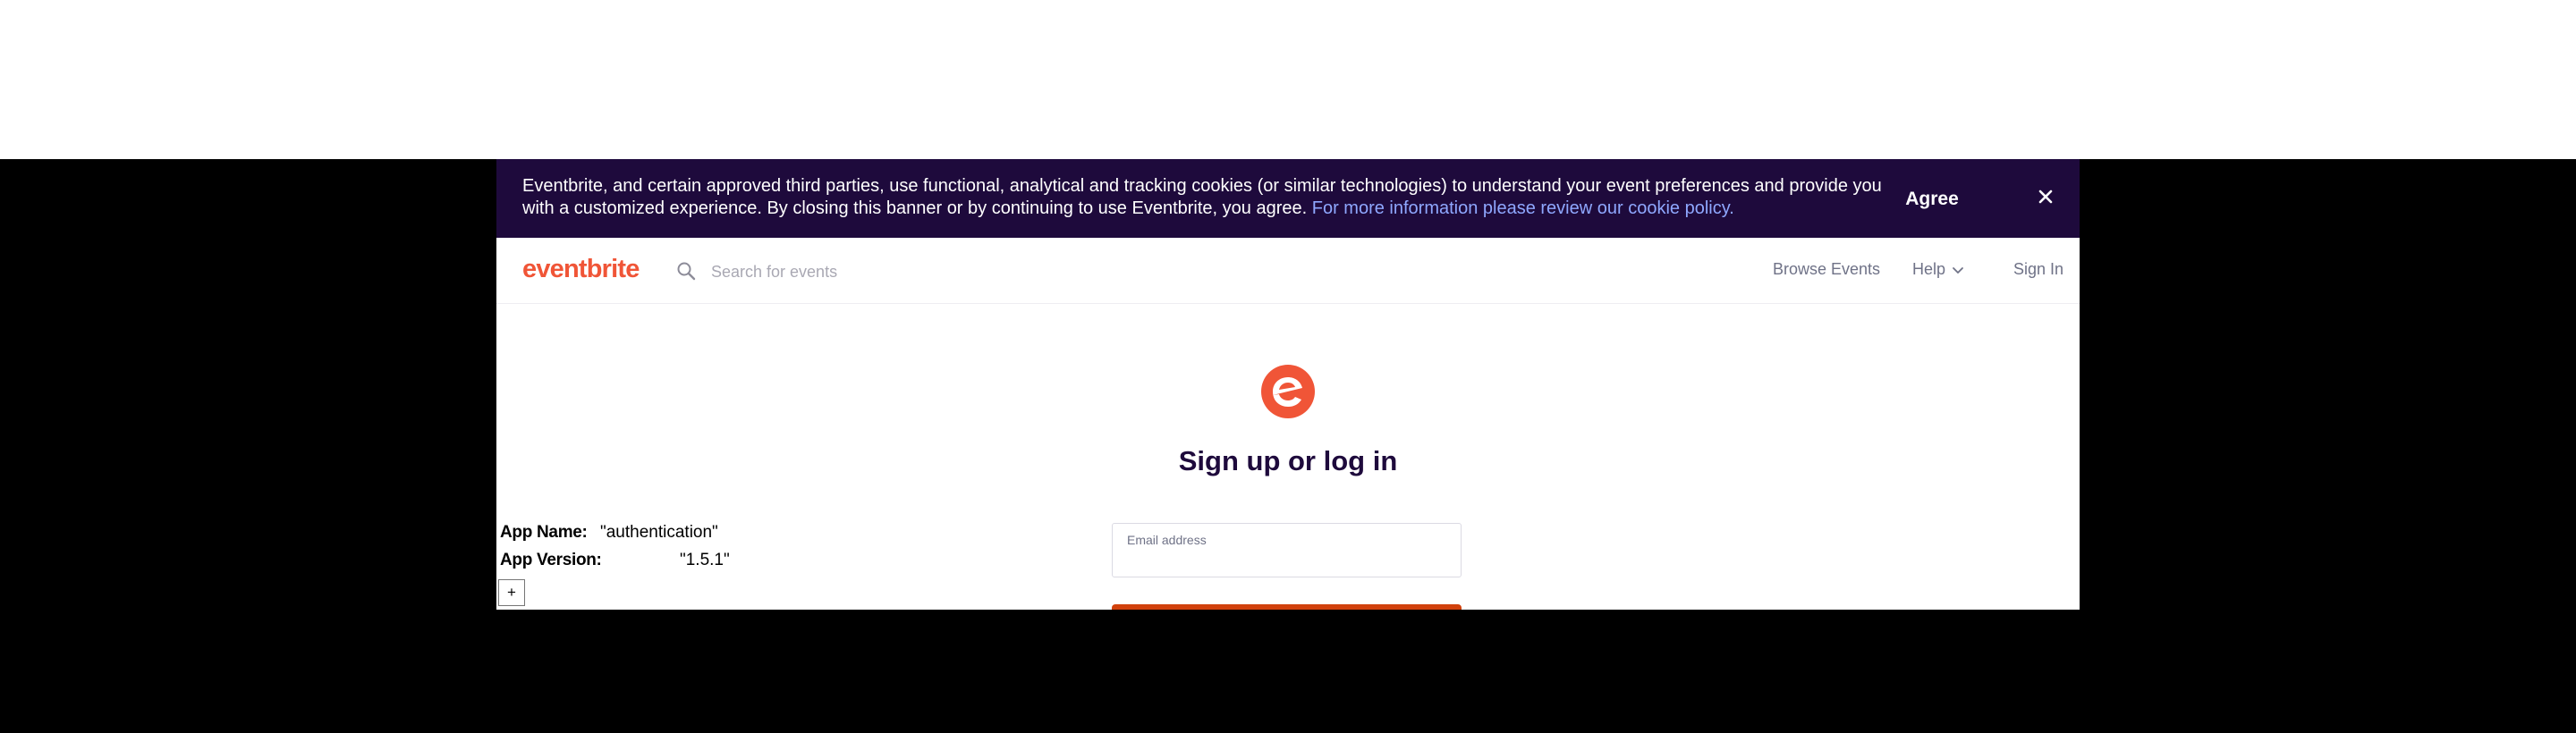 The height and width of the screenshot is (733, 2576). What do you see at coordinates (686, 272) in the screenshot?
I see `search-icon` at bounding box center [686, 272].